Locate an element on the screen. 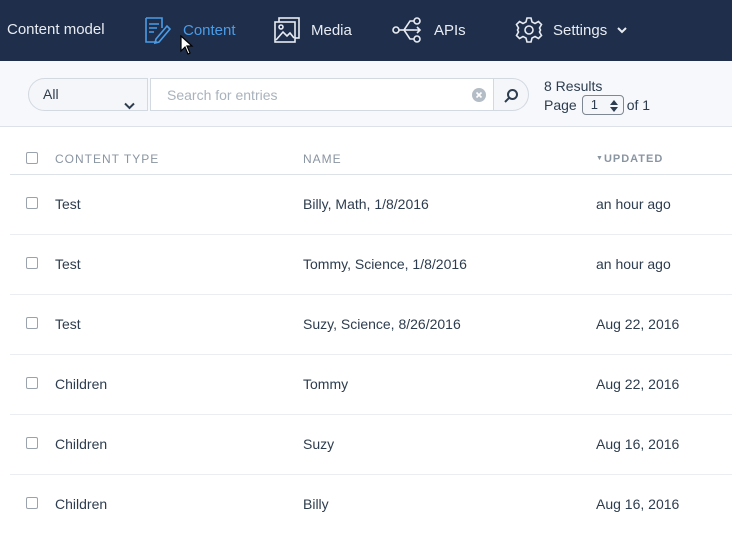 The height and width of the screenshot is (535, 732). search-box is located at coordinates (322, 94).